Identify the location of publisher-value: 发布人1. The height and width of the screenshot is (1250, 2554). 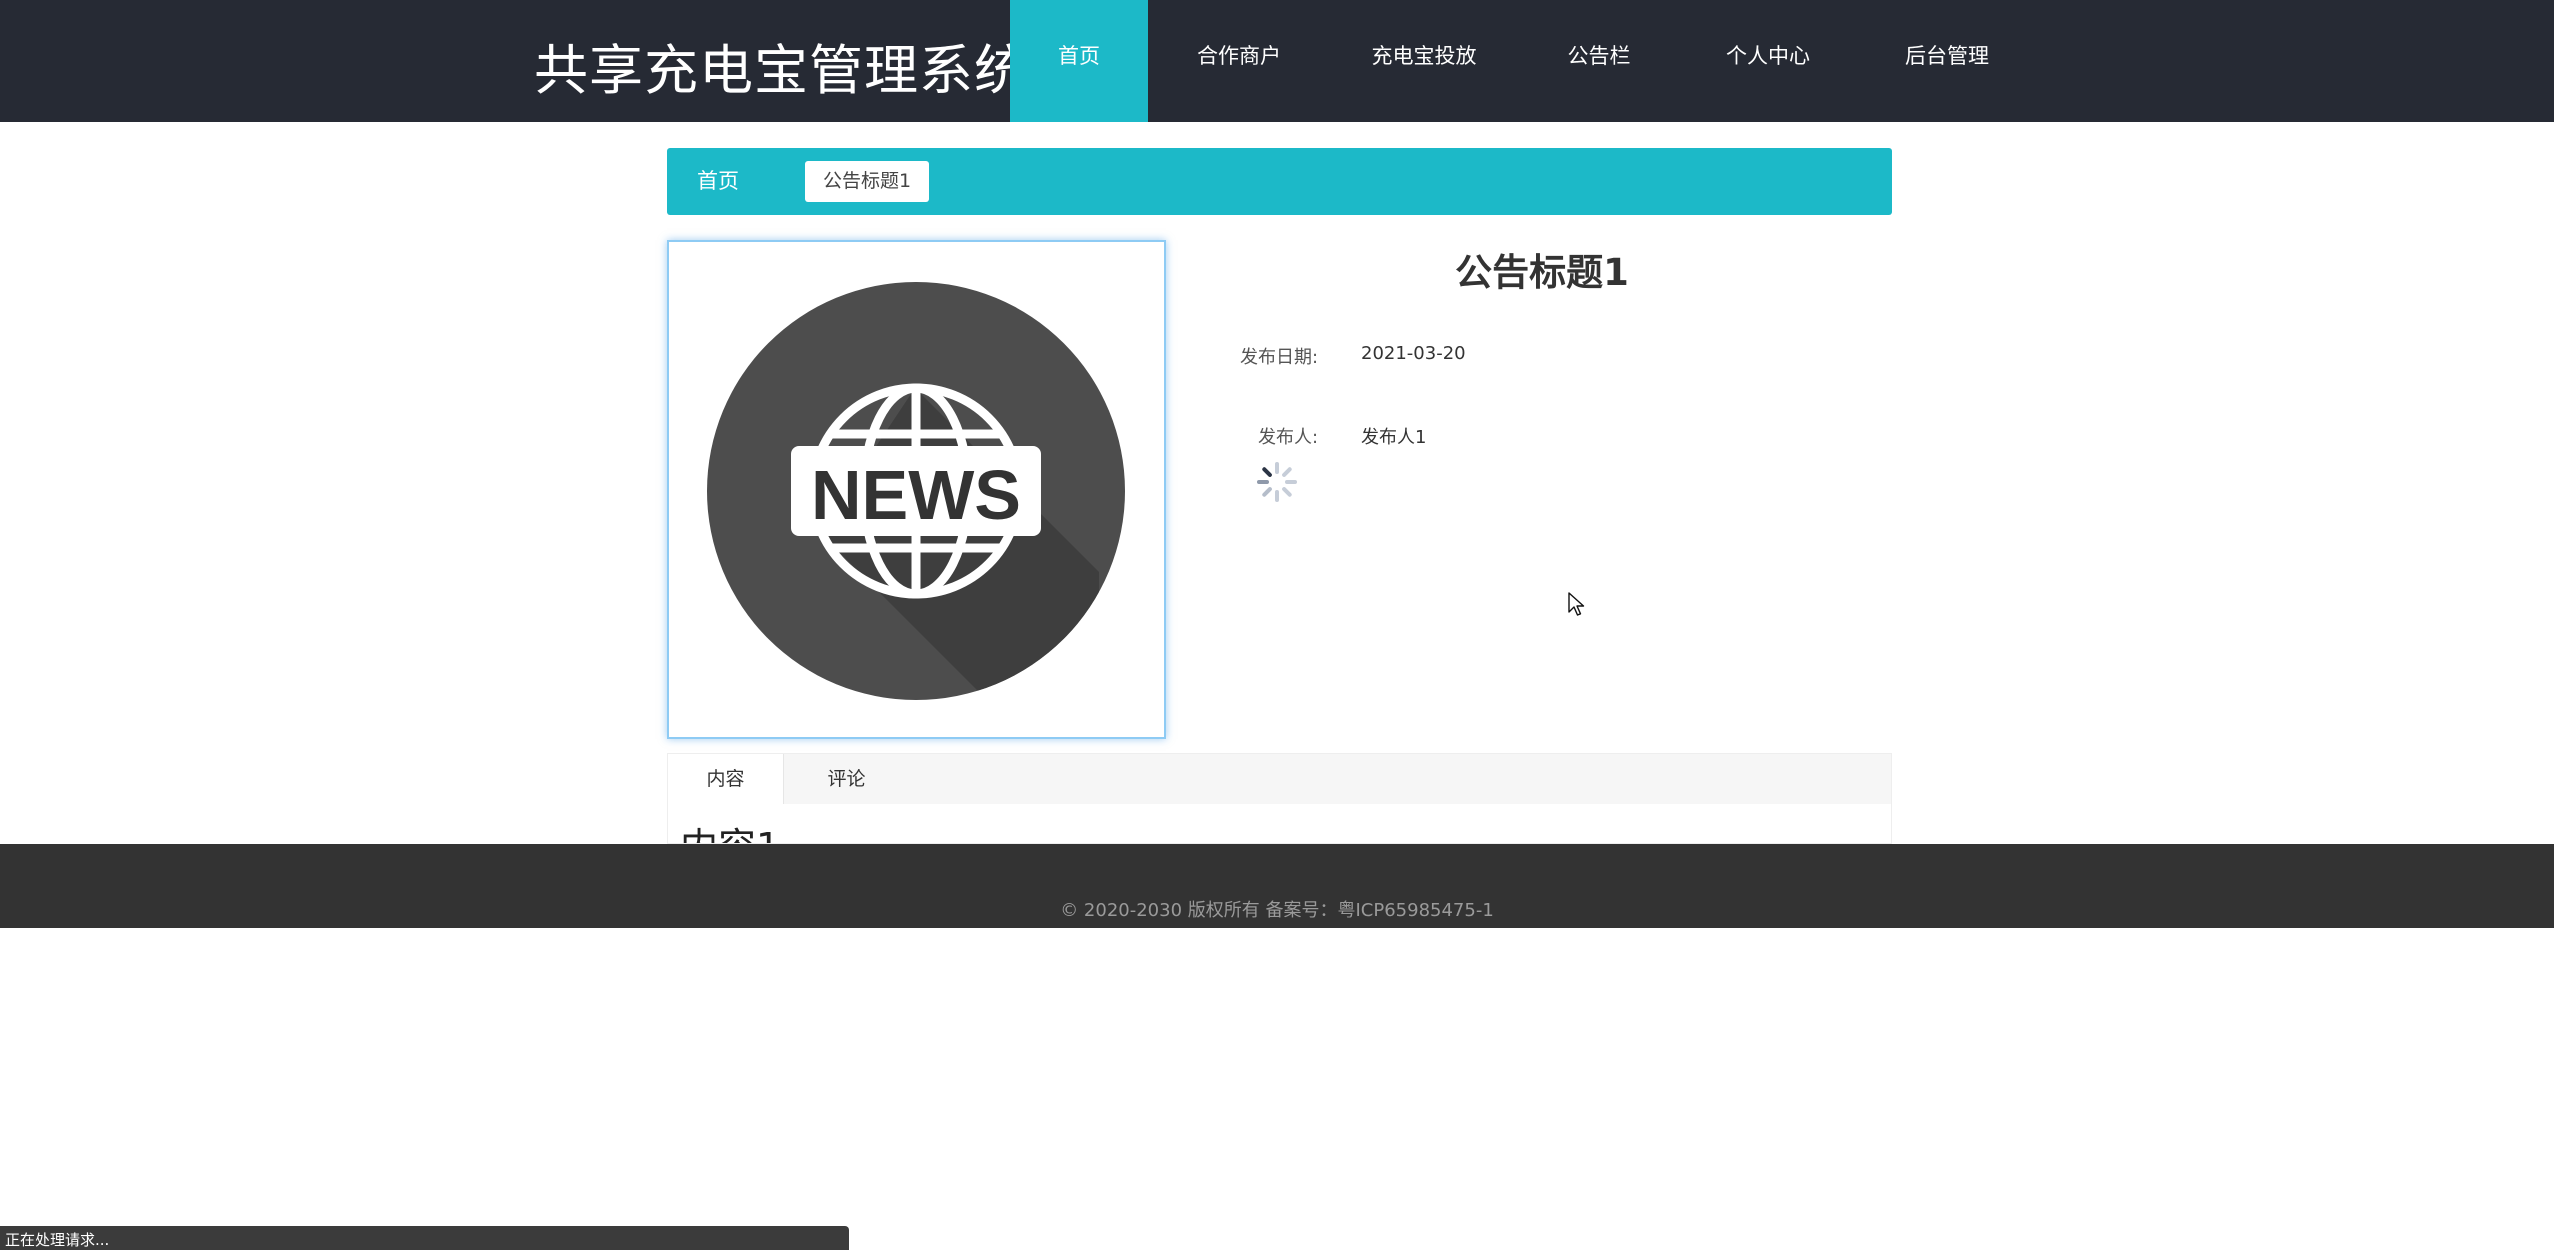
(1394, 437).